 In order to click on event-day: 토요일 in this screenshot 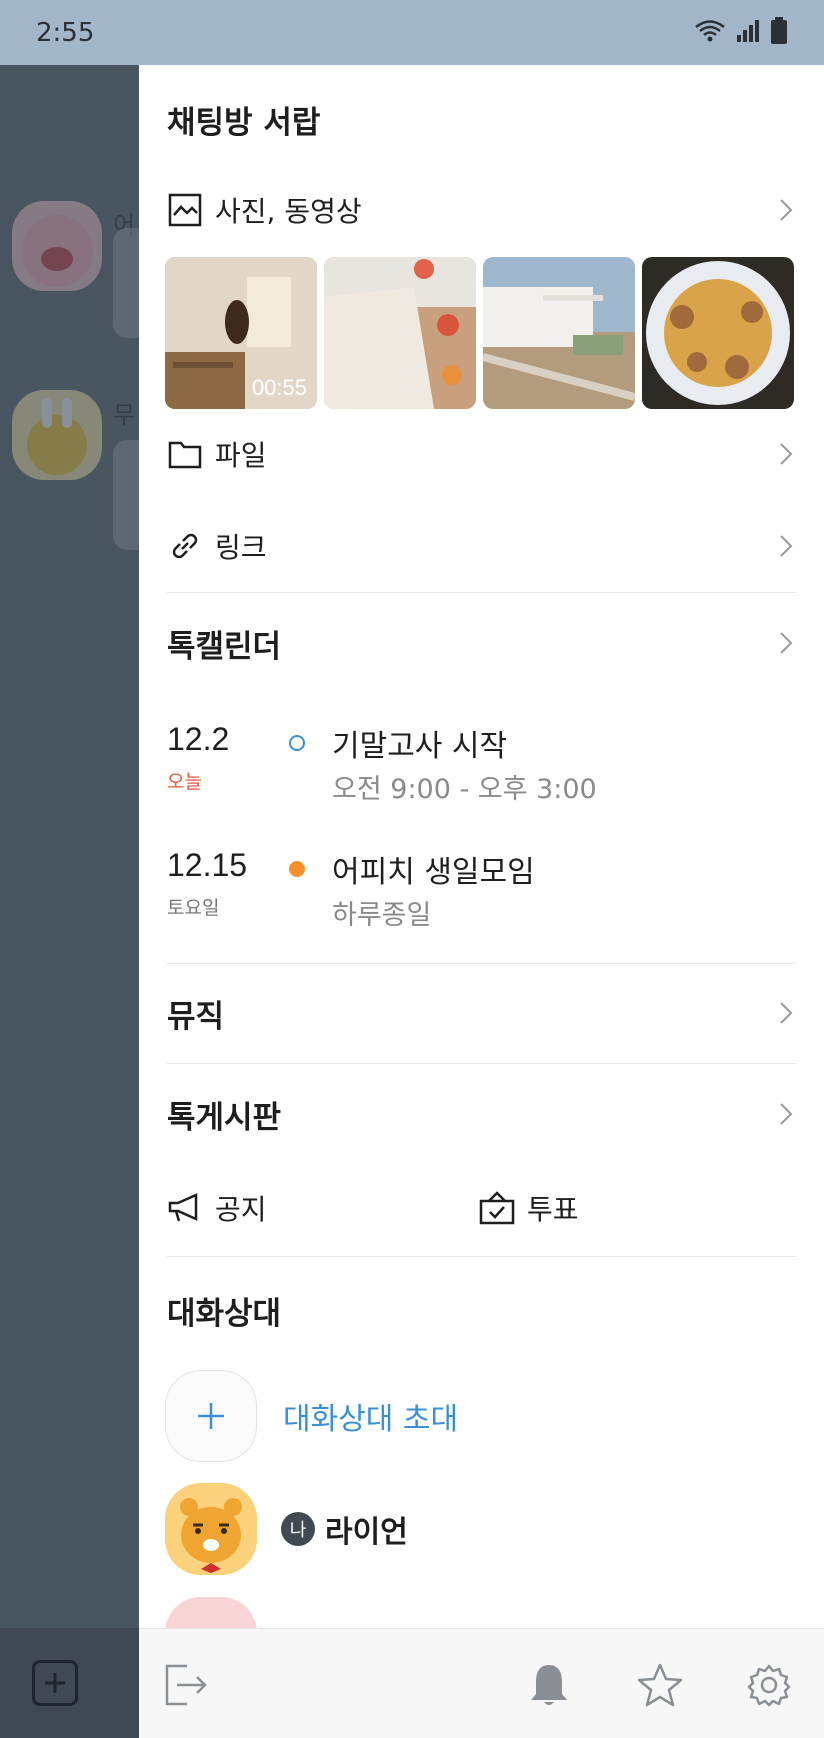, I will do `click(193, 908)`.